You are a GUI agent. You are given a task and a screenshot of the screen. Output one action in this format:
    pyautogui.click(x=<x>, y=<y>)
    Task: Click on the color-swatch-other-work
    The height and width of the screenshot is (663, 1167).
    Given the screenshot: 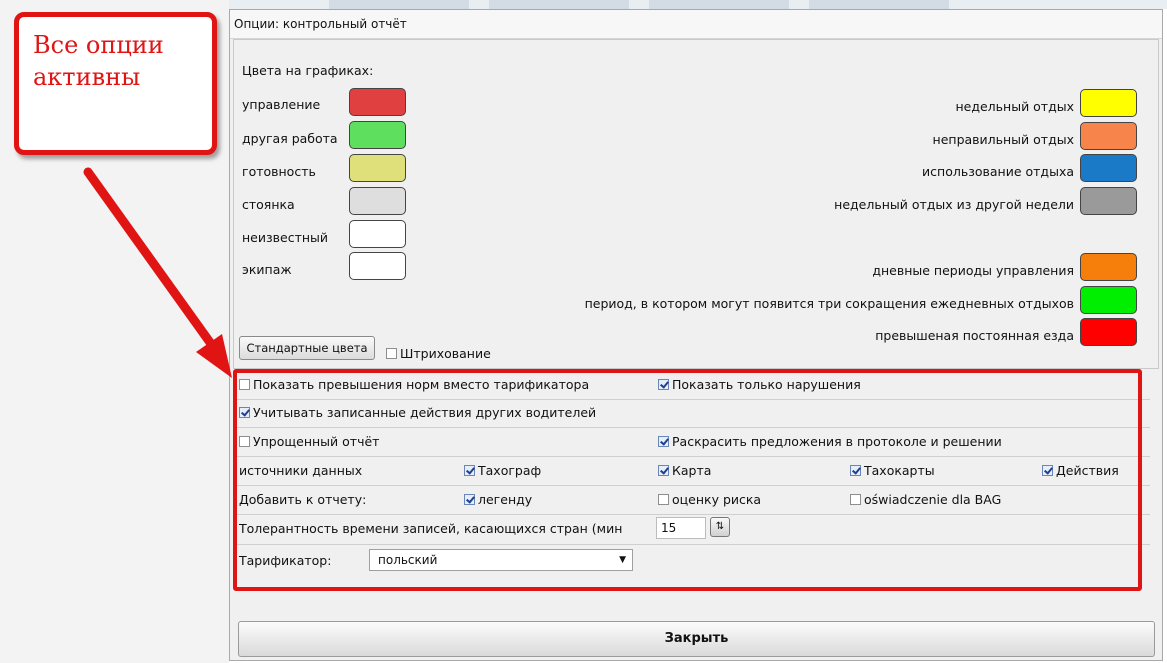 What is the action you would take?
    pyautogui.click(x=377, y=135)
    